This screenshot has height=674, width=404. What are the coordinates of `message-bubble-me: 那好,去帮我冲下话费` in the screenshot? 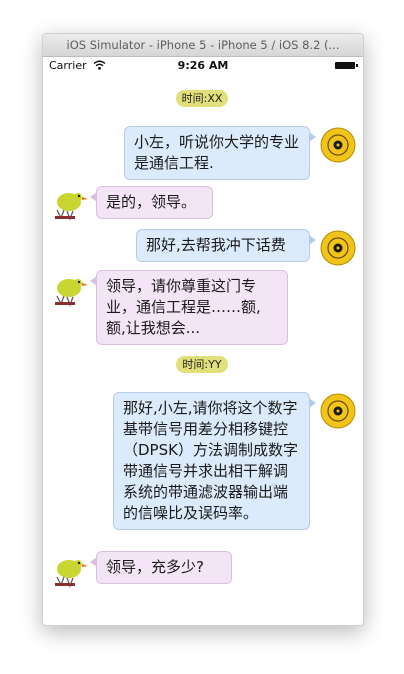 It's located at (226, 245).